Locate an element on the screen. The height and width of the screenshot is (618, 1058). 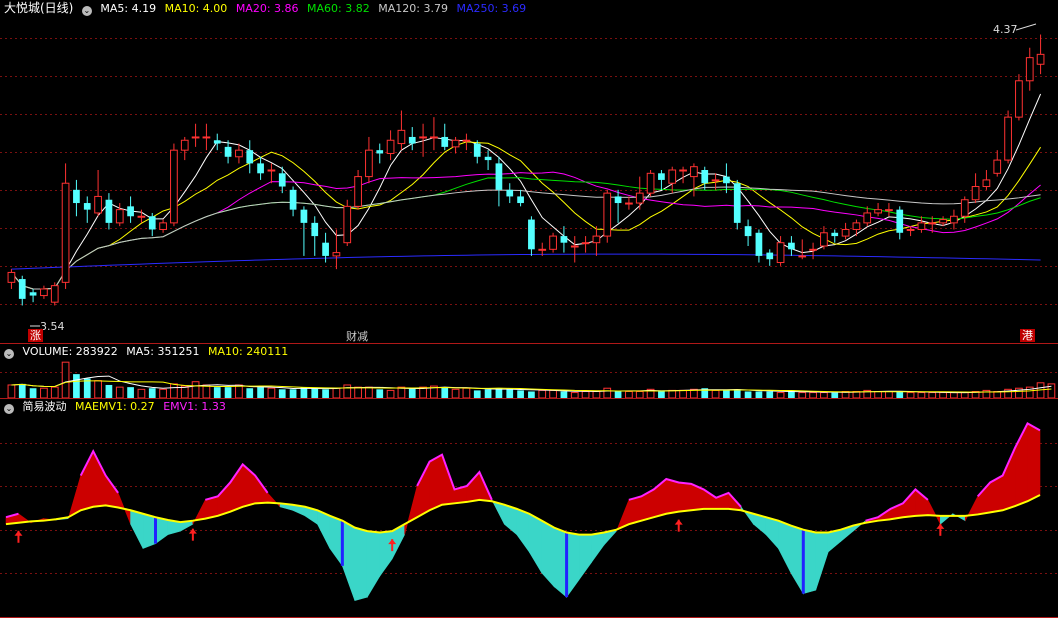
buy-arrow-head is located at coordinates (18, 533).